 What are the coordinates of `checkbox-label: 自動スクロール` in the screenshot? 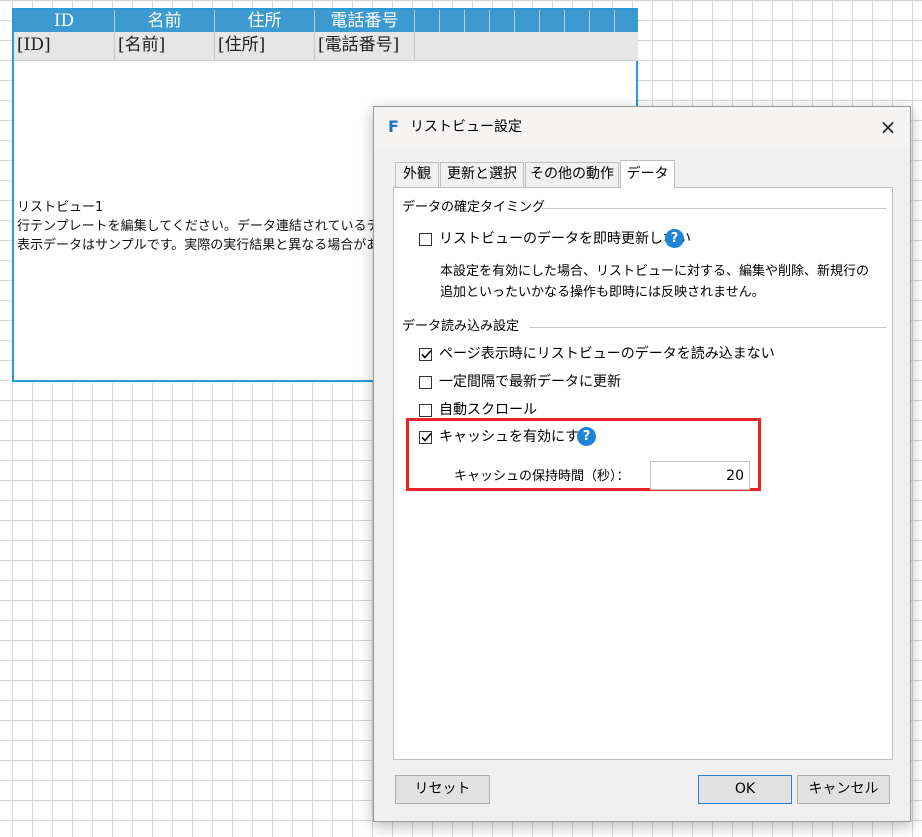 It's located at (488, 410).